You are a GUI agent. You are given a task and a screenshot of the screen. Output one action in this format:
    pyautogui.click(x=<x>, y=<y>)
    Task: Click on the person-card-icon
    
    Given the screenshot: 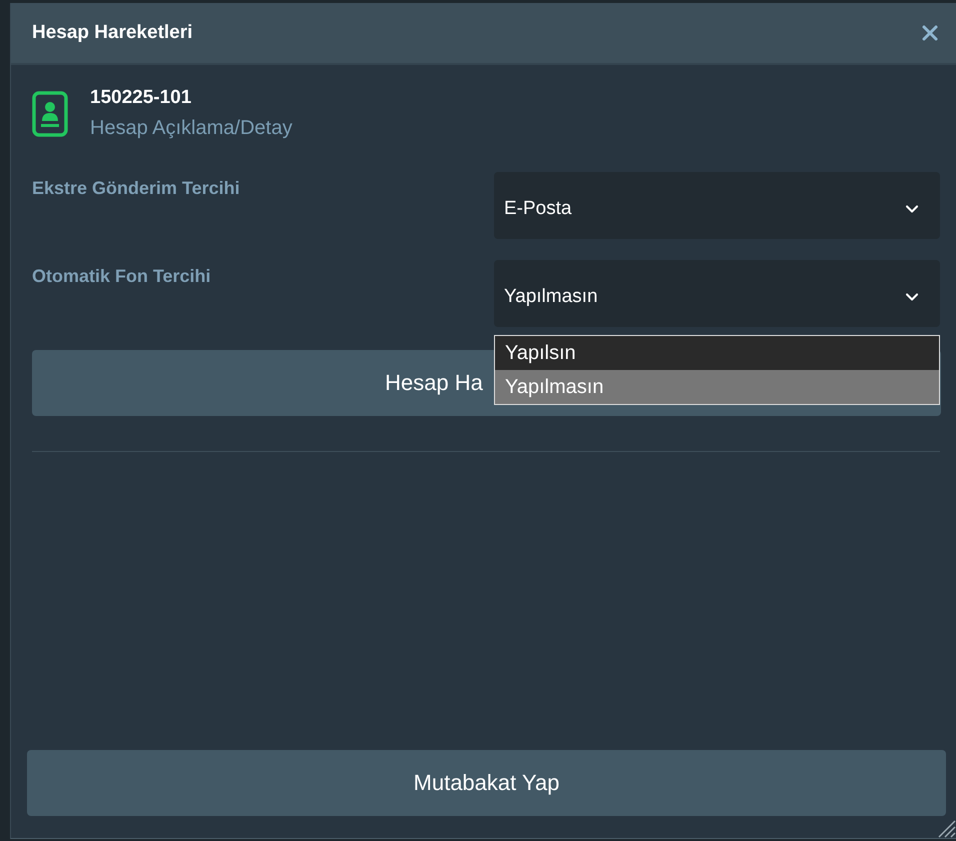 What is the action you would take?
    pyautogui.click(x=50, y=113)
    